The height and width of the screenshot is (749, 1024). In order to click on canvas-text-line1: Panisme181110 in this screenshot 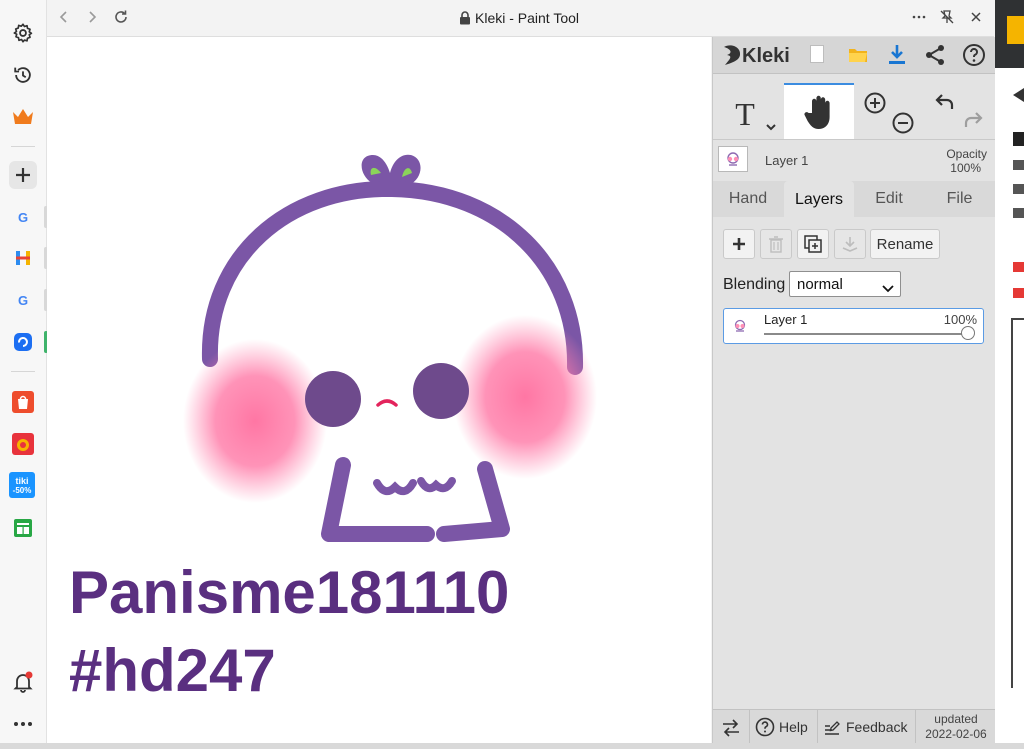, I will do `click(289, 592)`.